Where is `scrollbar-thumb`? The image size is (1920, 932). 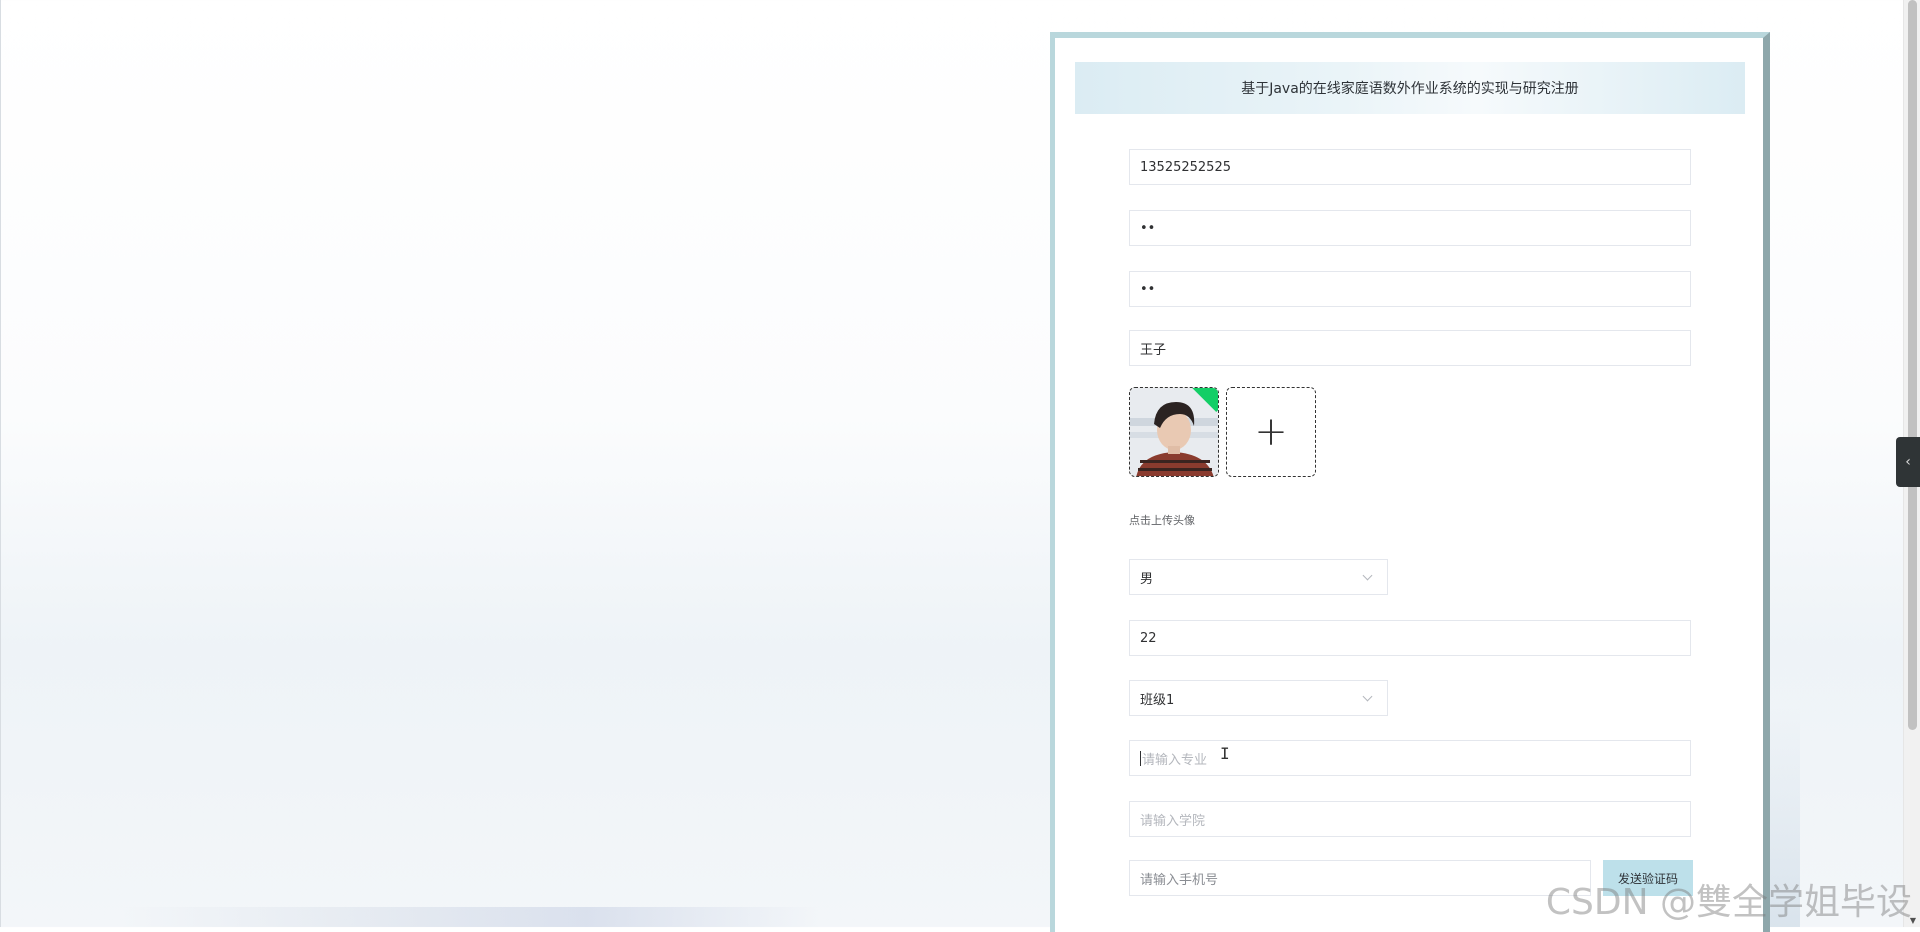
scrollbar-thumb is located at coordinates (1912, 365).